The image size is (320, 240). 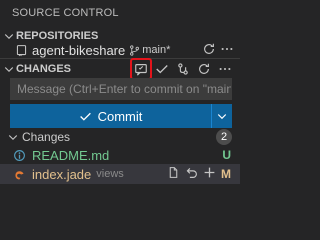 I want to click on file-directory: views, so click(x=110, y=174).